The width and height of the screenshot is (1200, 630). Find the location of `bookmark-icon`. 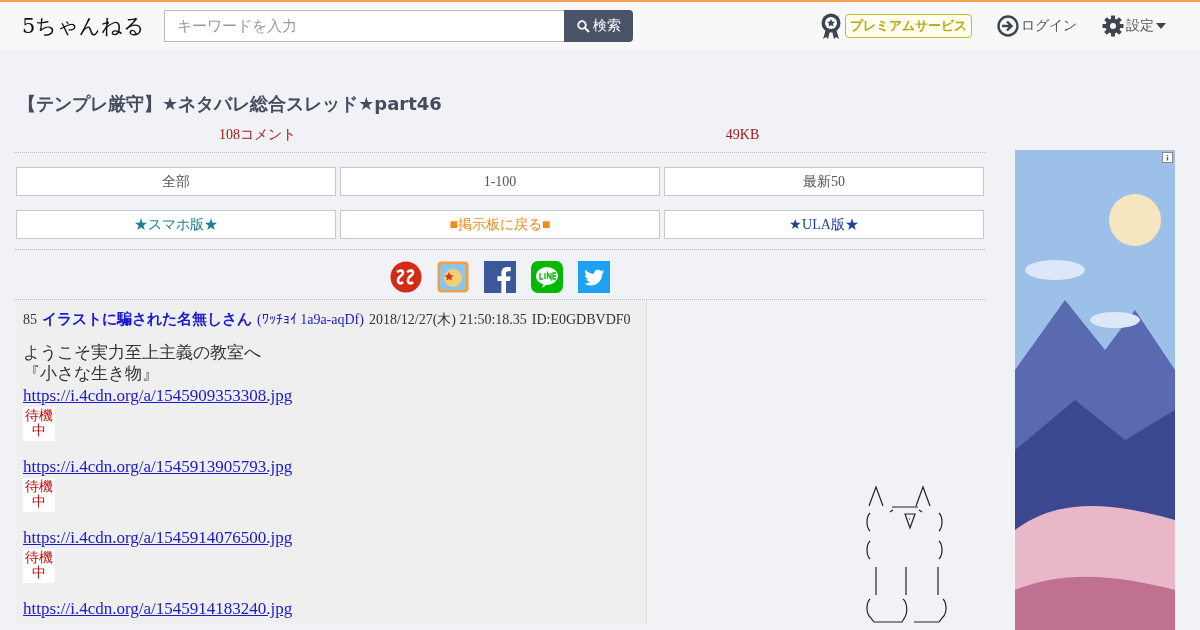

bookmark-icon is located at coordinates (453, 277).